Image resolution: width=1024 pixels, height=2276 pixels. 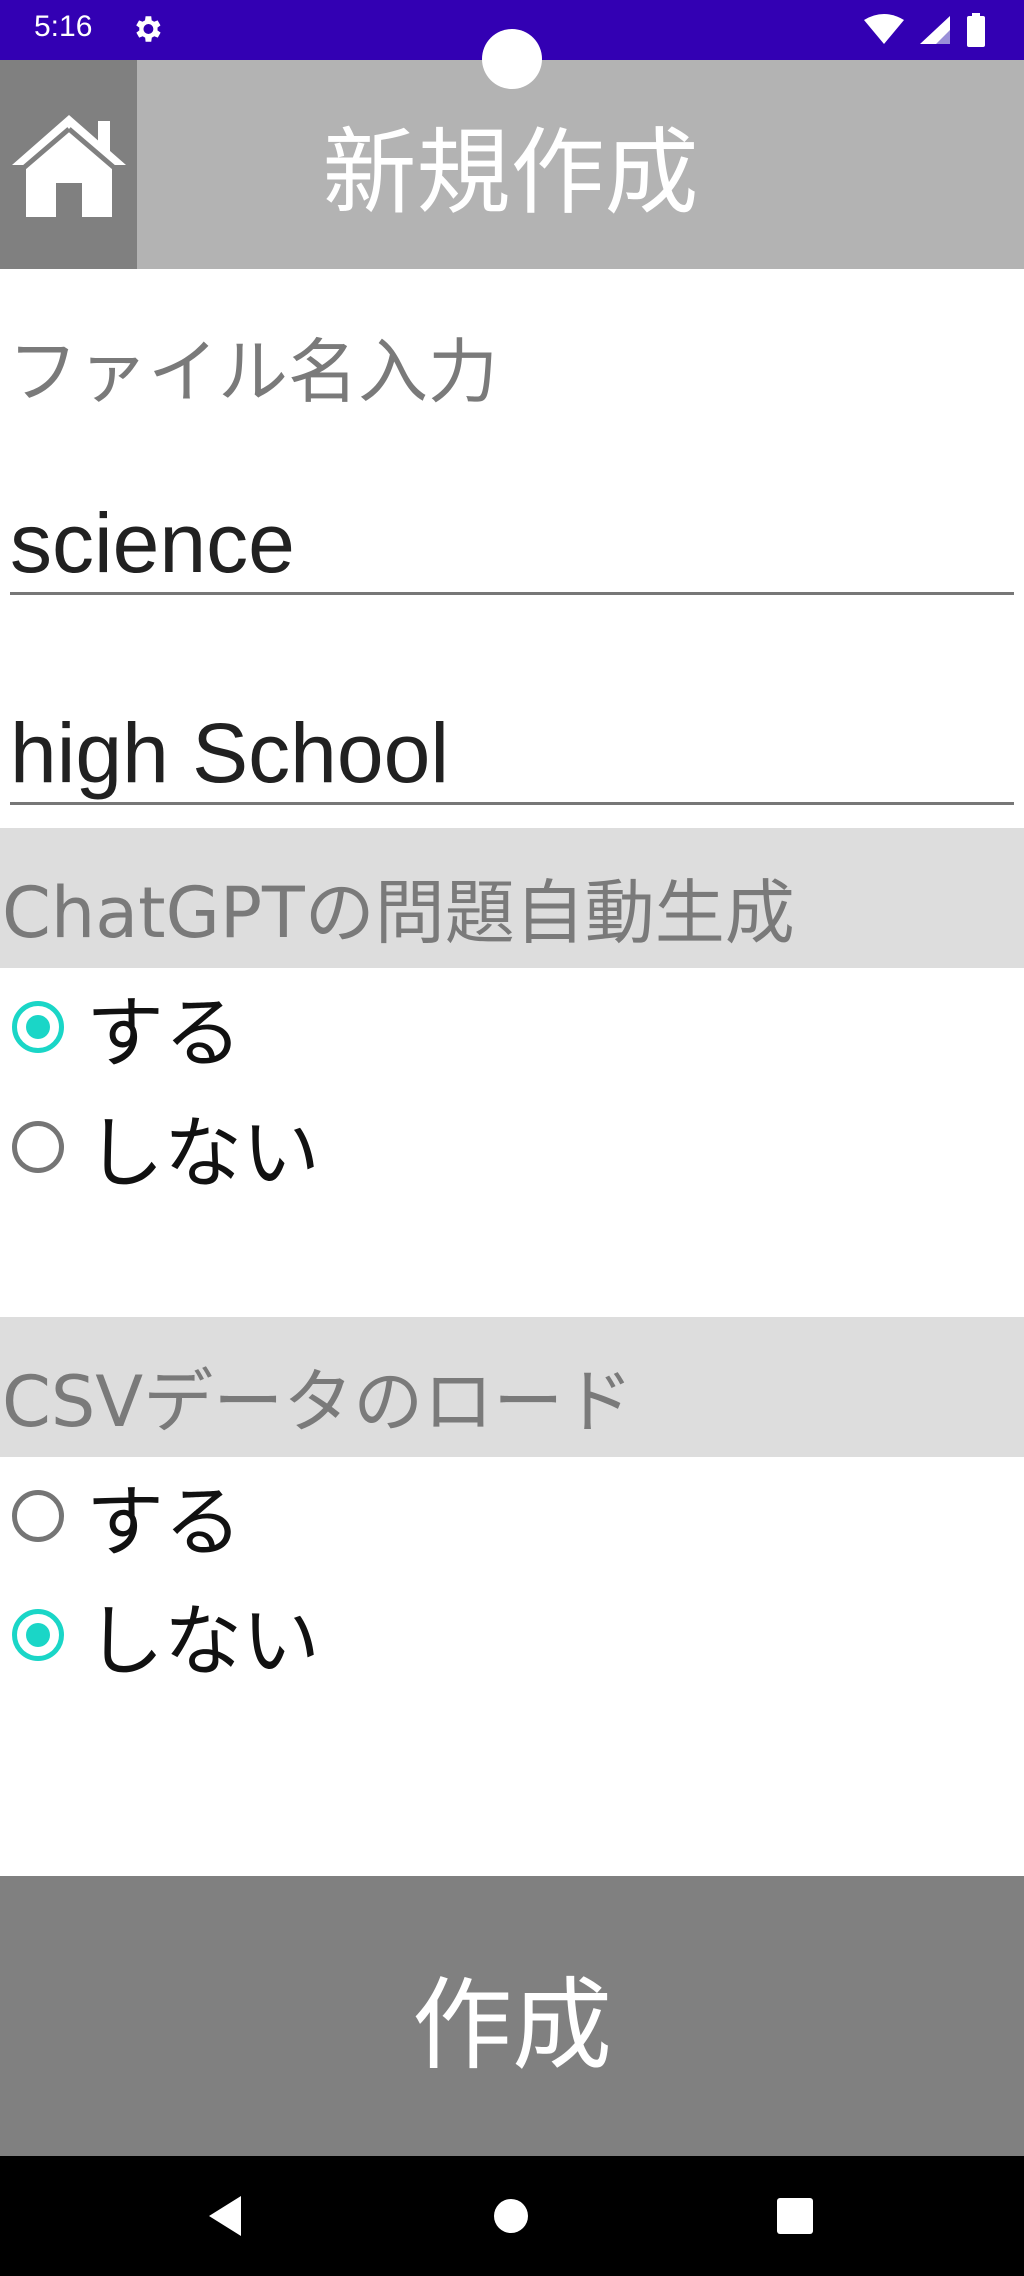 I want to click on settings-icon, so click(x=148, y=29).